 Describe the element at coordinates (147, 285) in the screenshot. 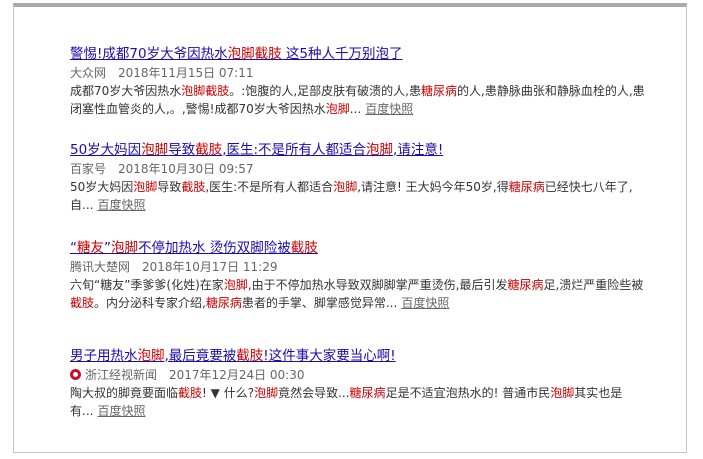

I see `text-segment: 六旬“糖友”季爹爹(化姓)在家` at that location.